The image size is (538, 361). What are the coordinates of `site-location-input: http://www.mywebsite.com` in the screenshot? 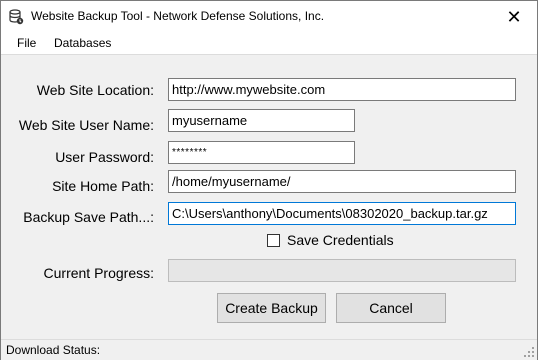 It's located at (342, 89).